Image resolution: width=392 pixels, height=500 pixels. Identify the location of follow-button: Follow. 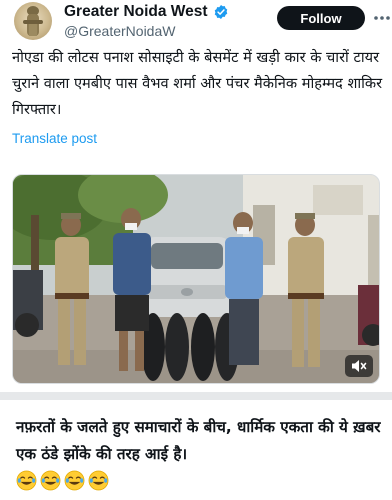
(321, 18).